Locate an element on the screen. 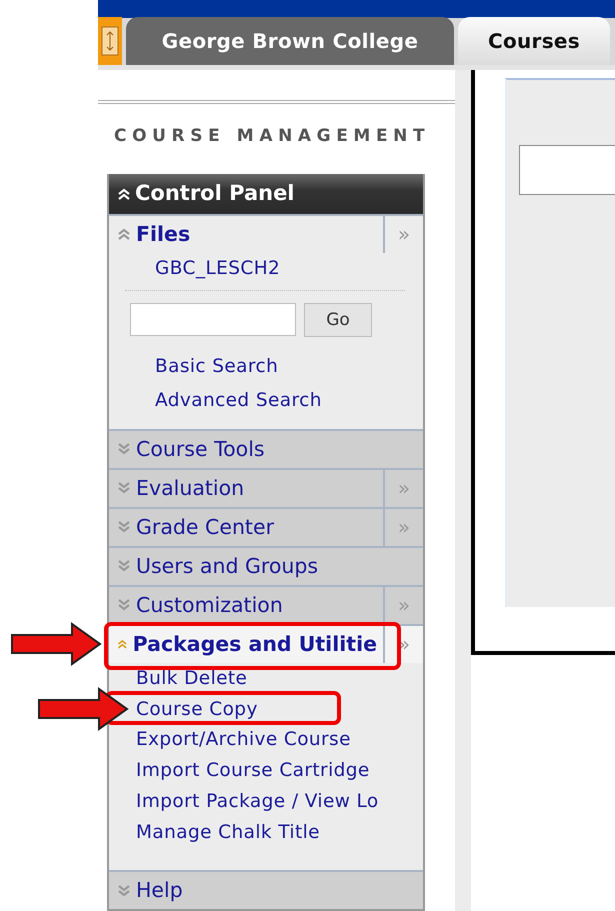 The height and width of the screenshot is (911, 615). menu-link: Course Copy is located at coordinates (197, 710).